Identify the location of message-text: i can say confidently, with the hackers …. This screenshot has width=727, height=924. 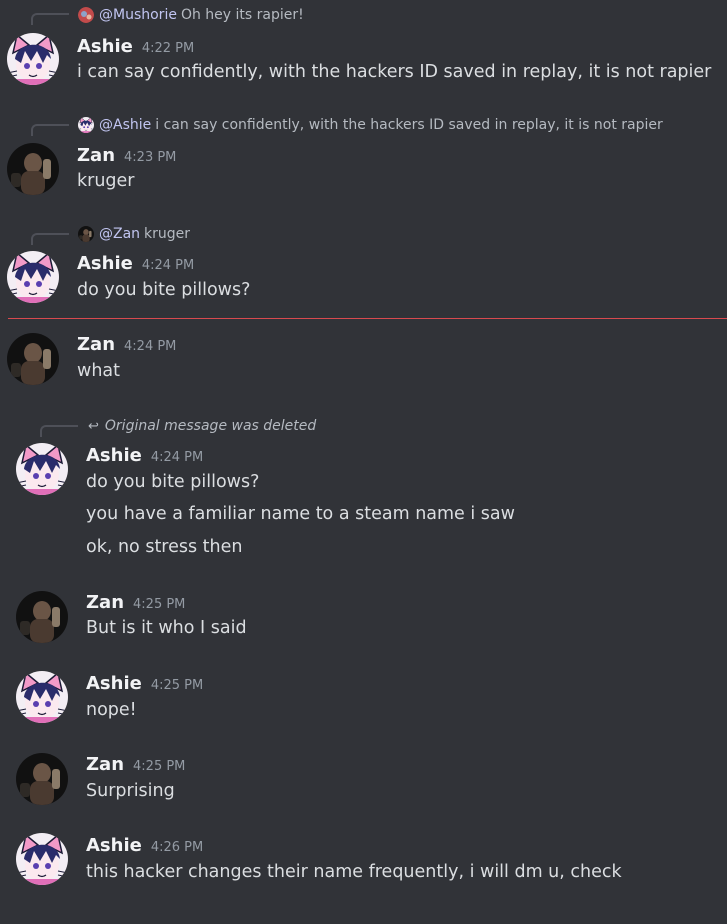
(394, 72).